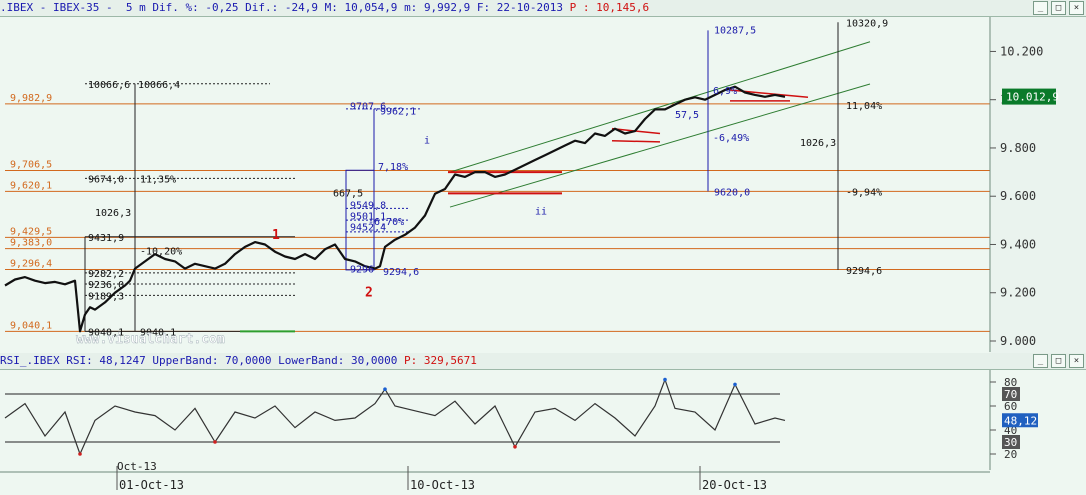 Image resolution: width=1086 pixels, height=495 pixels. I want to click on chart-annotation: 2, so click(369, 293).